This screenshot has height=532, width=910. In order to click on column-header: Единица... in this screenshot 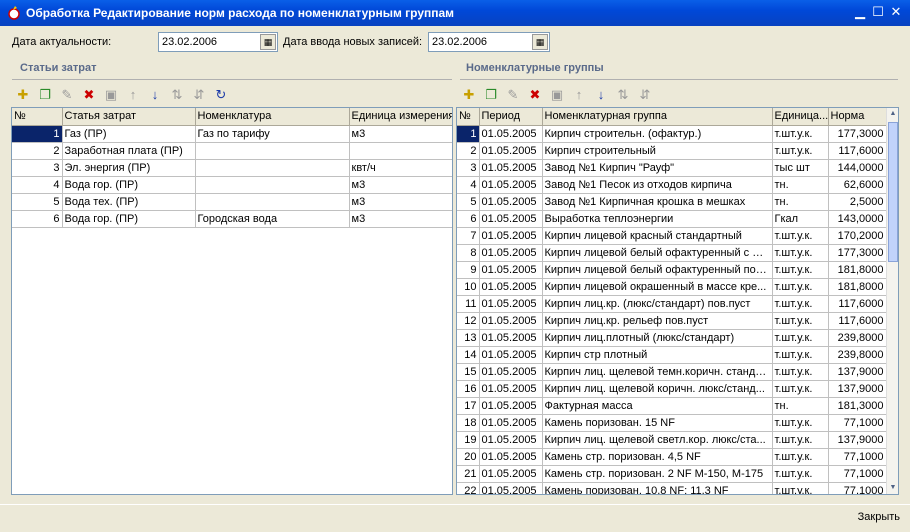, I will do `click(800, 117)`.